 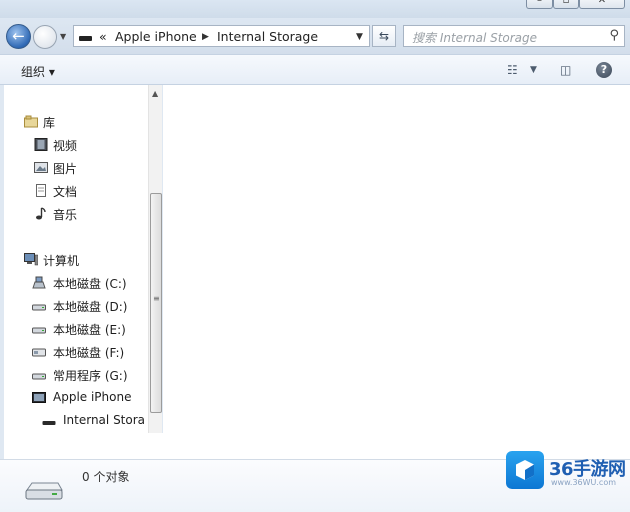 I want to click on address-bar: « Apple iPhone ▶ Internal Storage ▼, so click(x=221, y=36).